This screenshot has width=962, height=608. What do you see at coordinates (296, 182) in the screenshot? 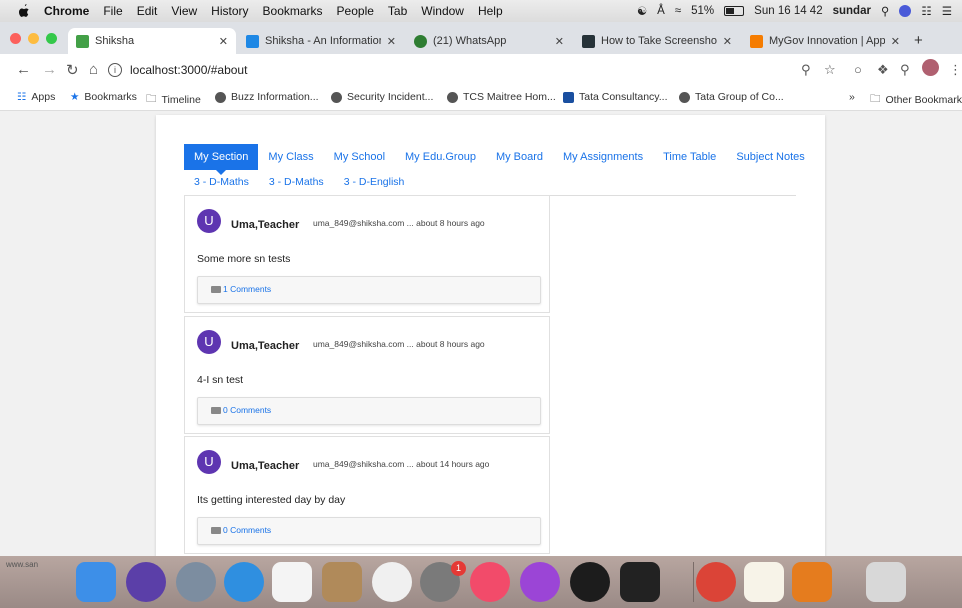
I see `subtab-3-d-maths-2: 3 - D-Maths` at bounding box center [296, 182].